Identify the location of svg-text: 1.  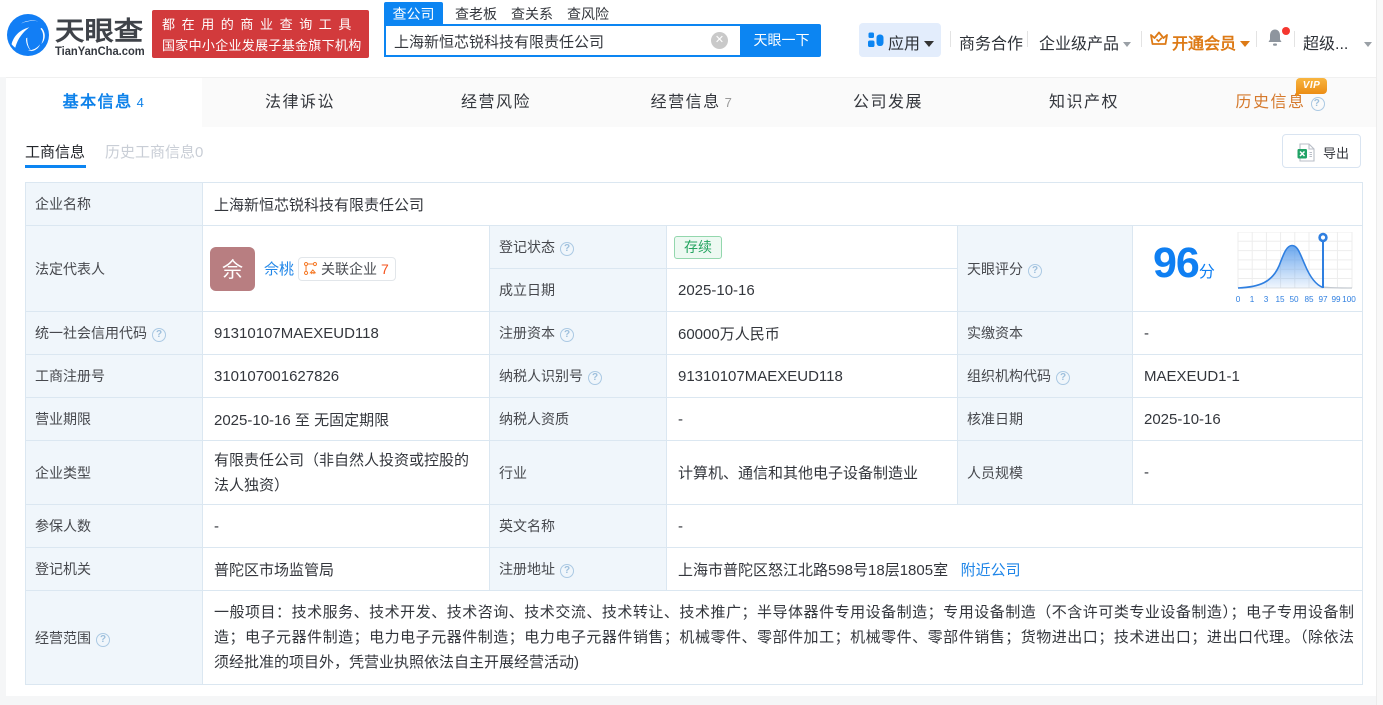
(1252, 299).